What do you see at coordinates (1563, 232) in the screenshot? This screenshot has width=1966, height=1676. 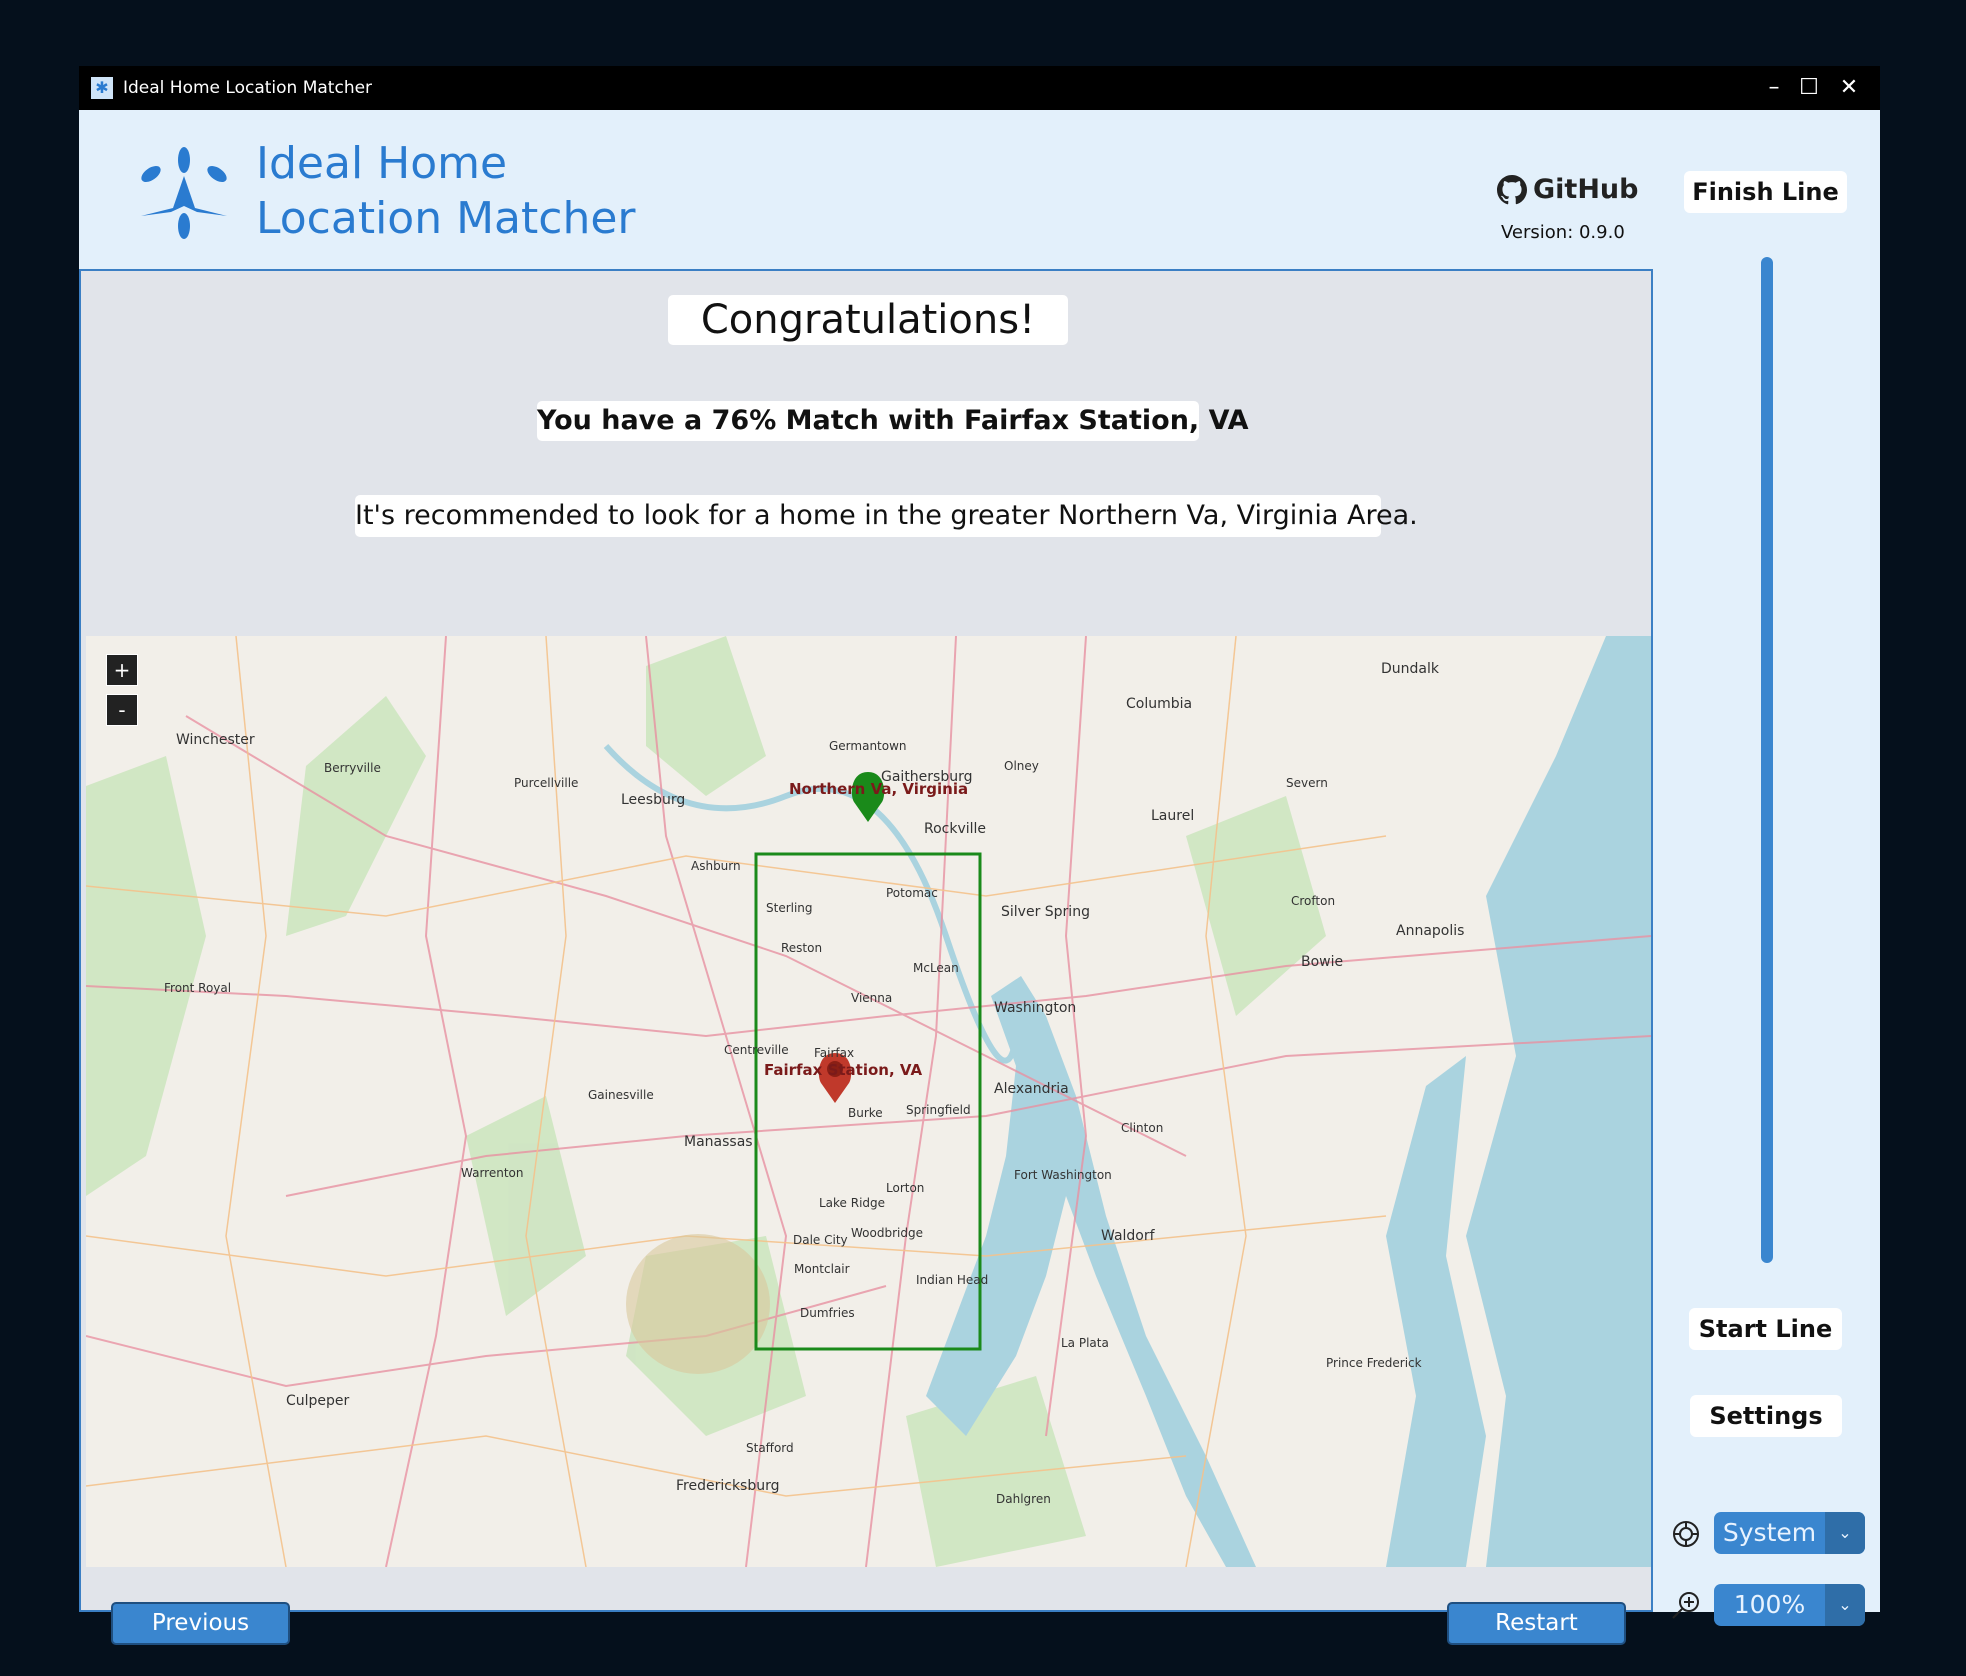 I see `version-label: Version: 0.9.0` at bounding box center [1563, 232].